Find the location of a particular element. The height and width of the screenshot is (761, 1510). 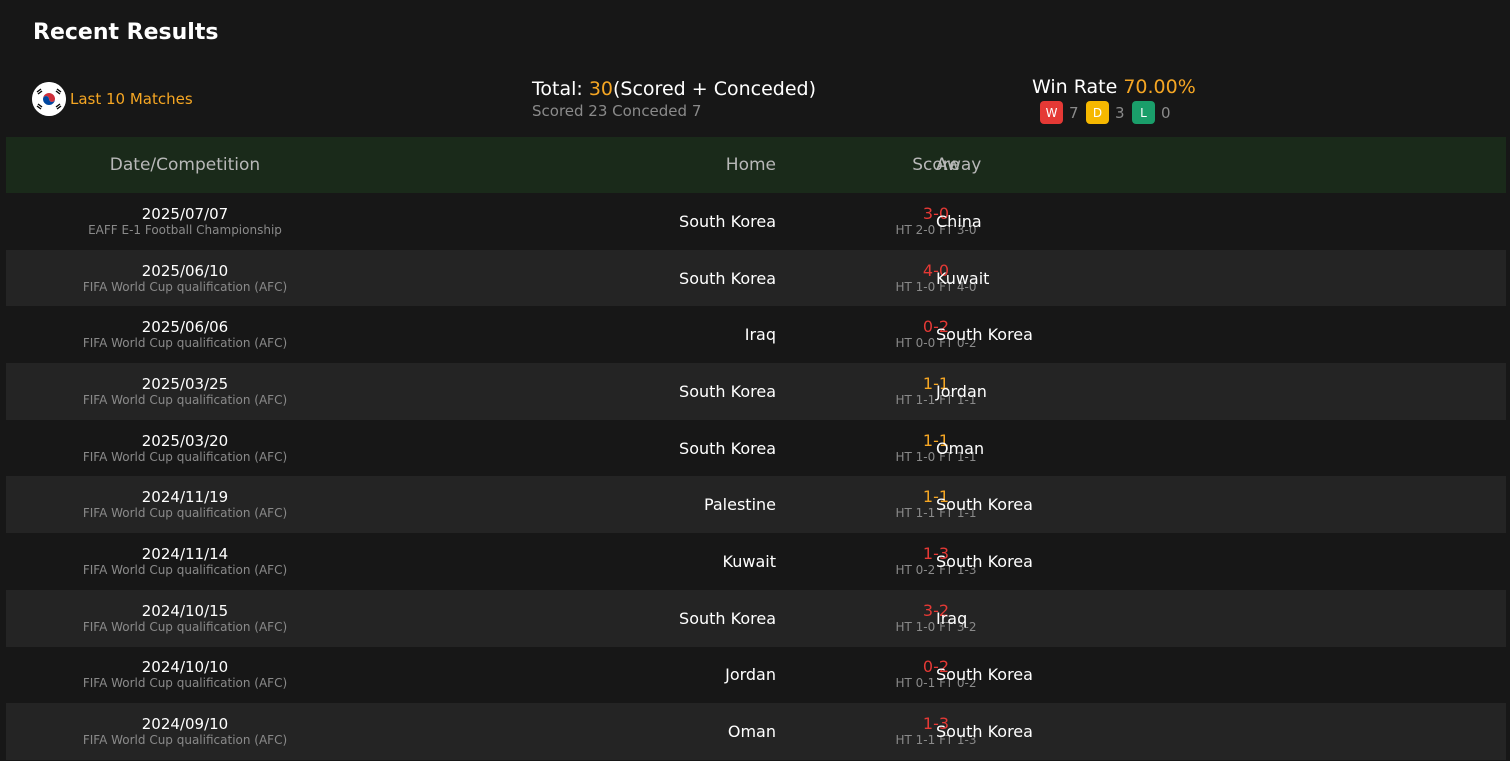

win-count: 7 is located at coordinates (1074, 112).